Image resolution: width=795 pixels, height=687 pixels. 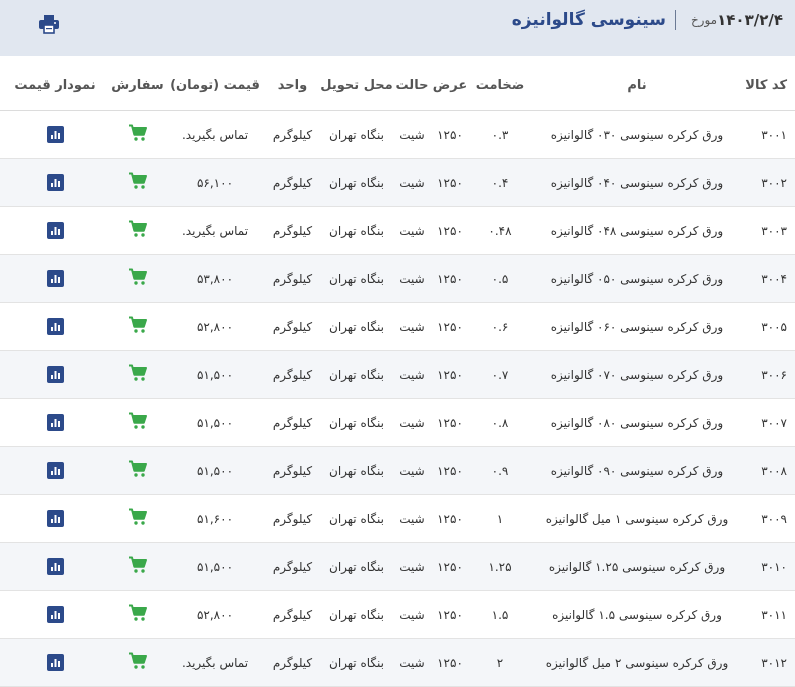 What do you see at coordinates (292, 85) in the screenshot?
I see `col-header-unit: واحد` at bounding box center [292, 85].